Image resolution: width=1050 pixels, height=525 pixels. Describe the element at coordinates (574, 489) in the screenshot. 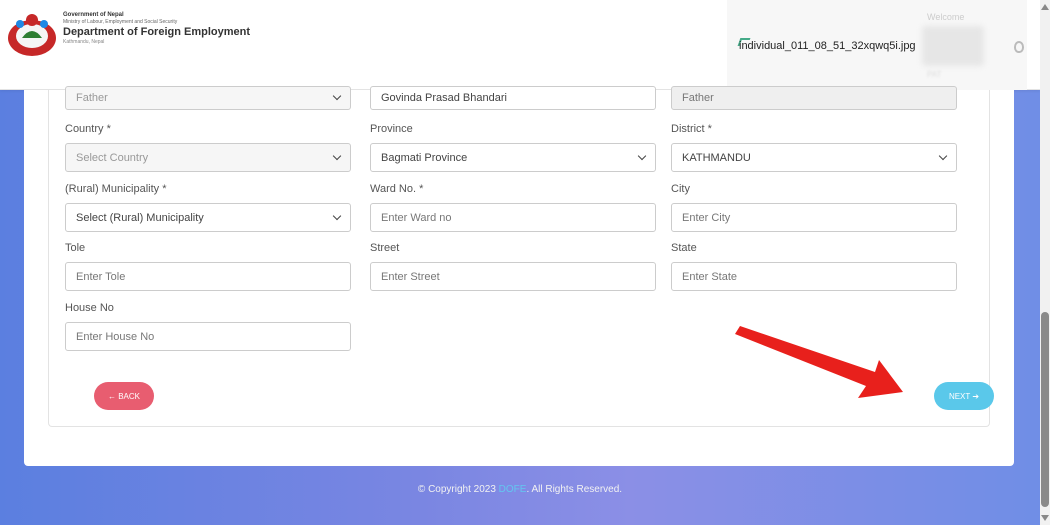

I see `footer-suffix: . All Rights Reserved.` at that location.